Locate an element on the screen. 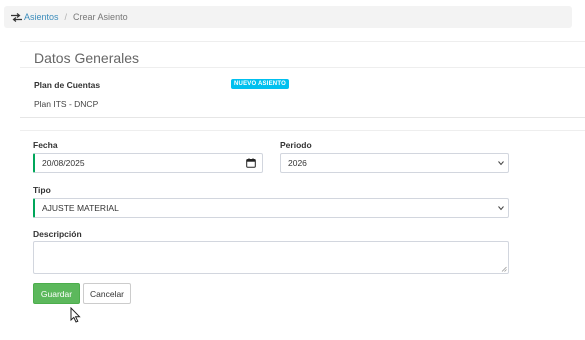 This screenshot has width=585, height=340. cancel-button: Cancelar is located at coordinates (107, 293).